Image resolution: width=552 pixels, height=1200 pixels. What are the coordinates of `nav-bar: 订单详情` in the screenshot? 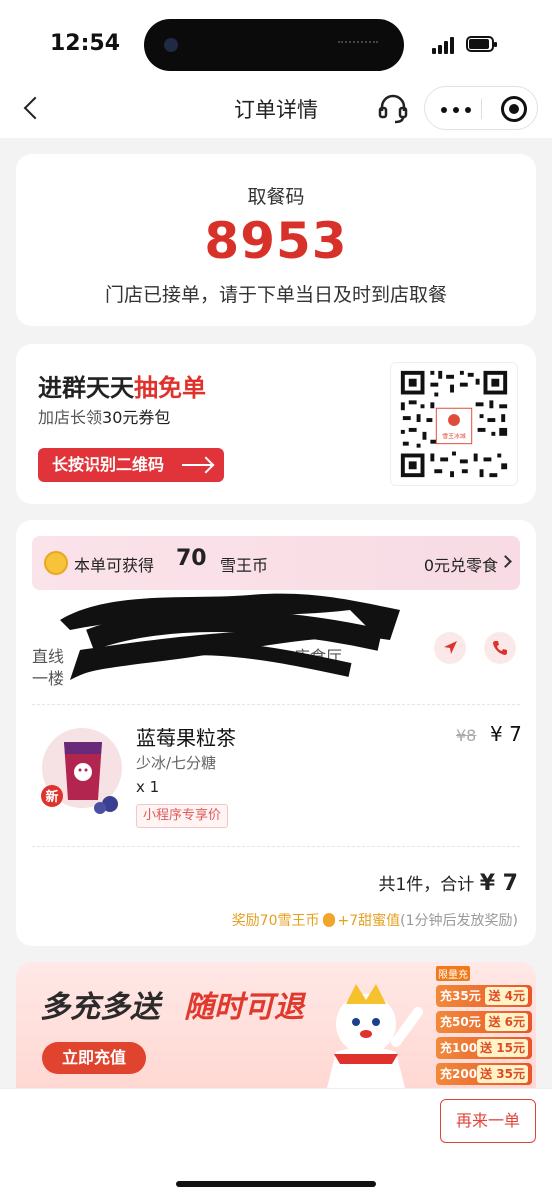 It's located at (276, 109).